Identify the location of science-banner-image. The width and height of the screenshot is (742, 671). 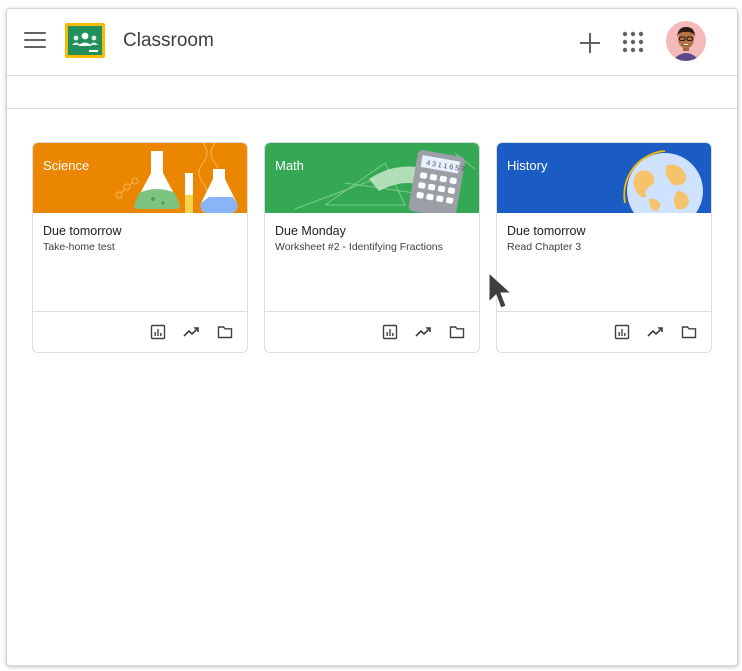
(140, 178).